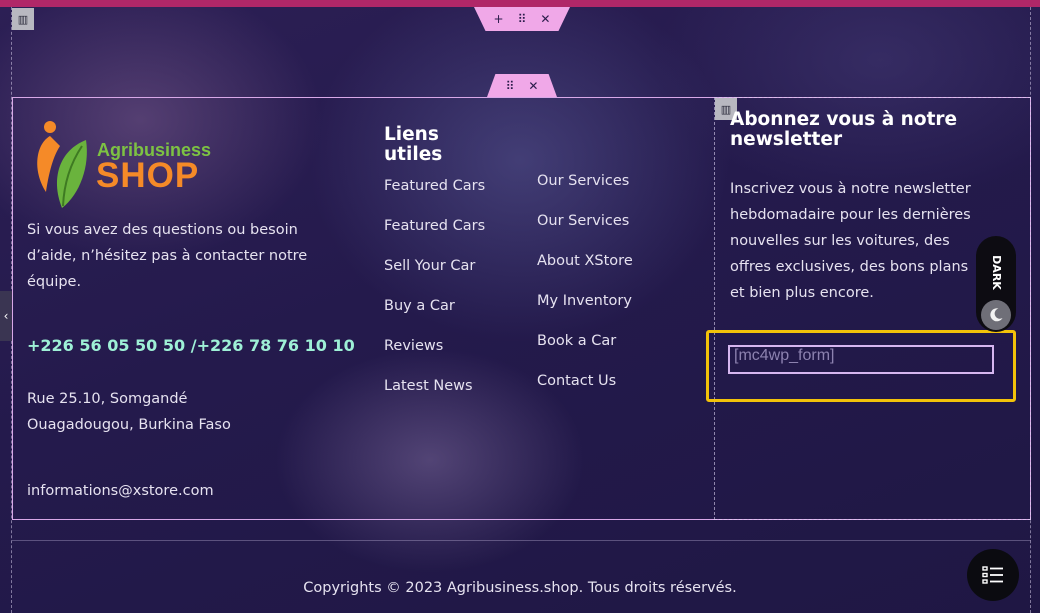 The height and width of the screenshot is (613, 1040). What do you see at coordinates (499, 19) in the screenshot?
I see `add-section-icon: +` at bounding box center [499, 19].